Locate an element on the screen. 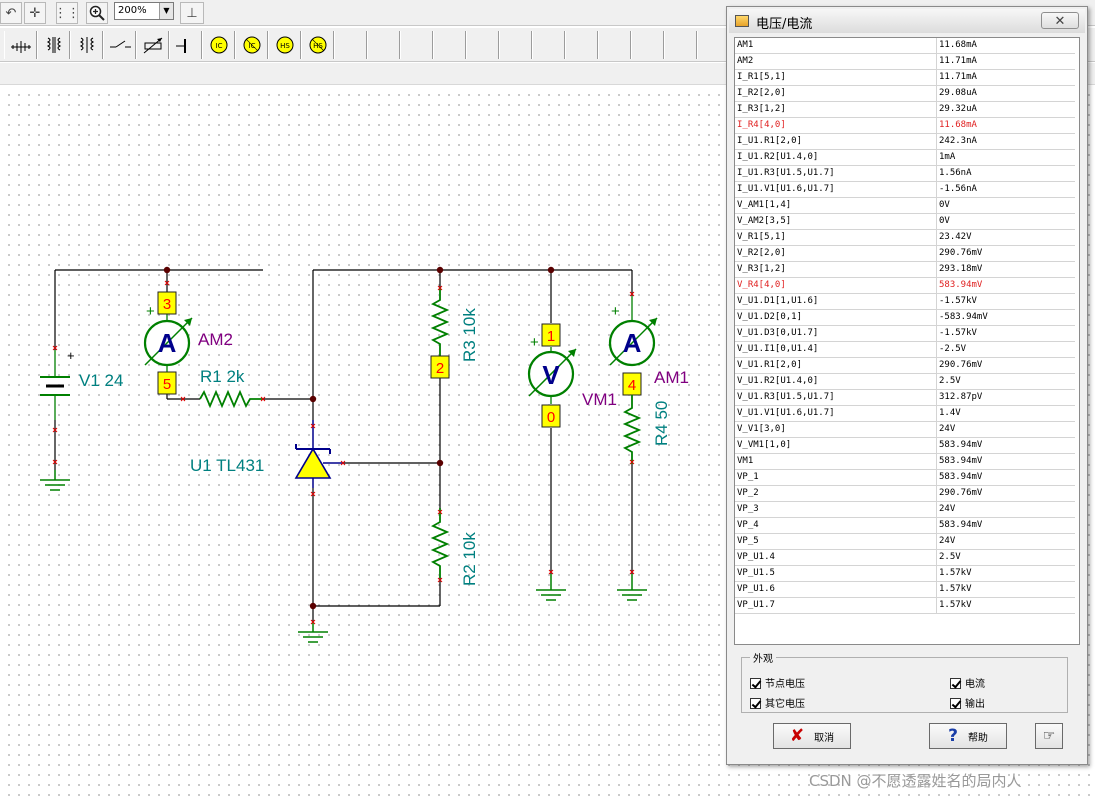  list-item: V_U1.R2[U1.4,0] 2.5V is located at coordinates (905, 382).